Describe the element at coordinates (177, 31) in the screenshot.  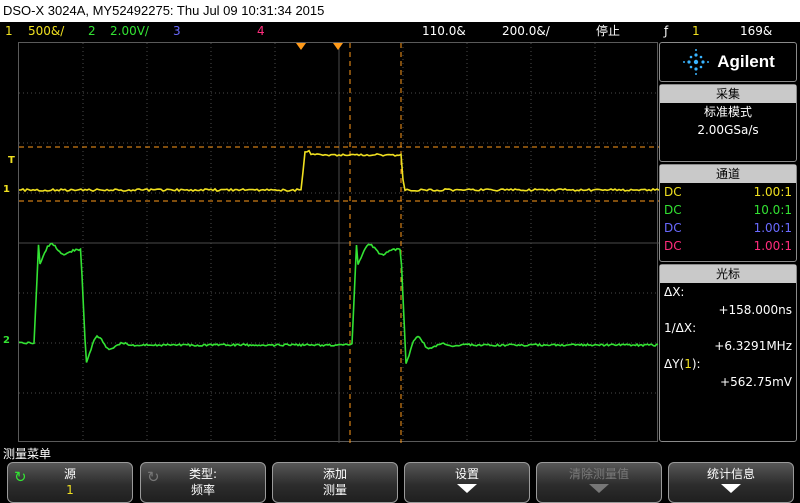
I see `ch3-number: 3` at that location.